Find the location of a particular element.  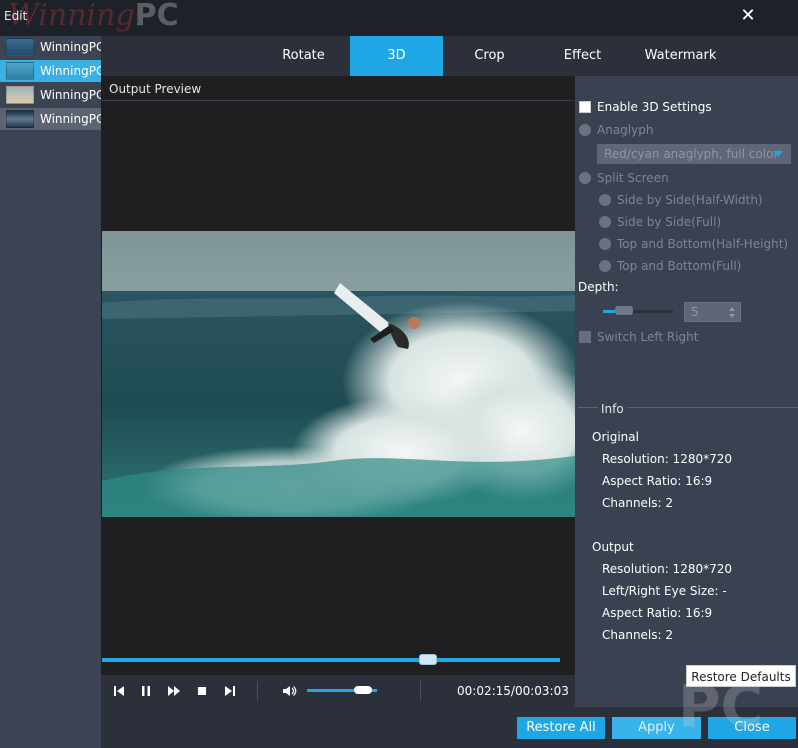

edit-tabs: Rotate 3D Crop Effect Watermark is located at coordinates (449, 56).